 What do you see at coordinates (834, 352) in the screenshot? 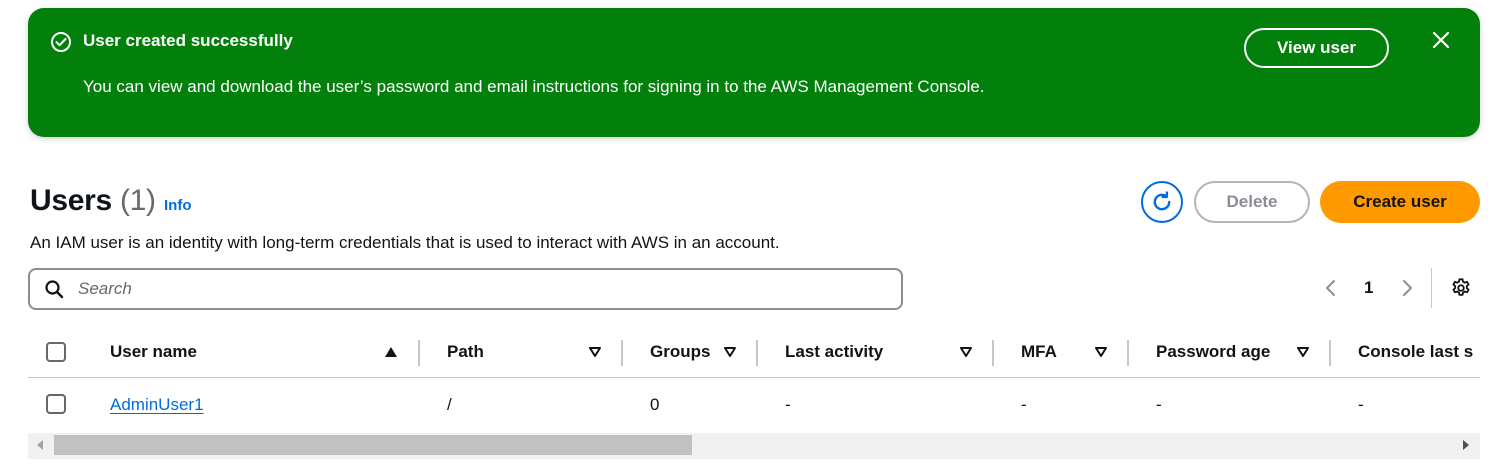
I see `column-header-last-activity: Last activity` at bounding box center [834, 352].